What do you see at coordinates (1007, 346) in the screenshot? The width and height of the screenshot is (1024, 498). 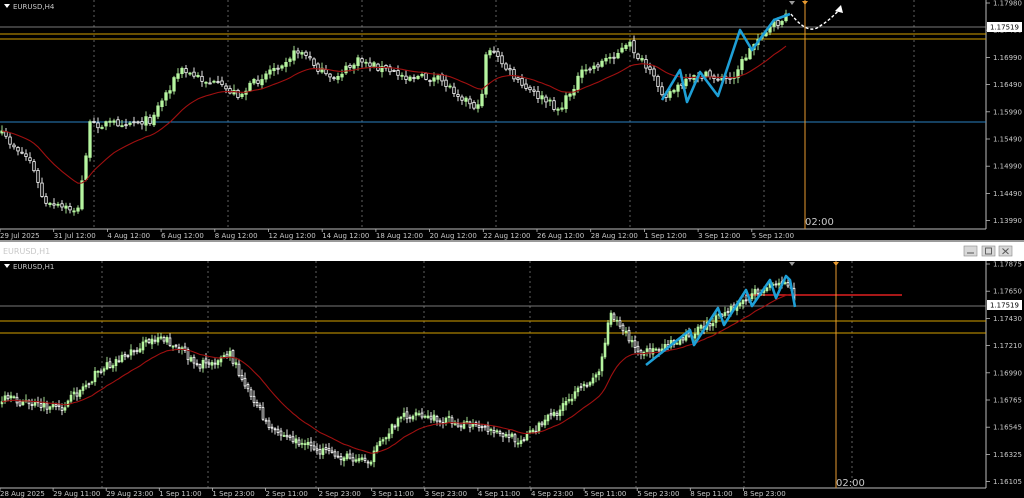 I see `price-label: 1.17210` at bounding box center [1007, 346].